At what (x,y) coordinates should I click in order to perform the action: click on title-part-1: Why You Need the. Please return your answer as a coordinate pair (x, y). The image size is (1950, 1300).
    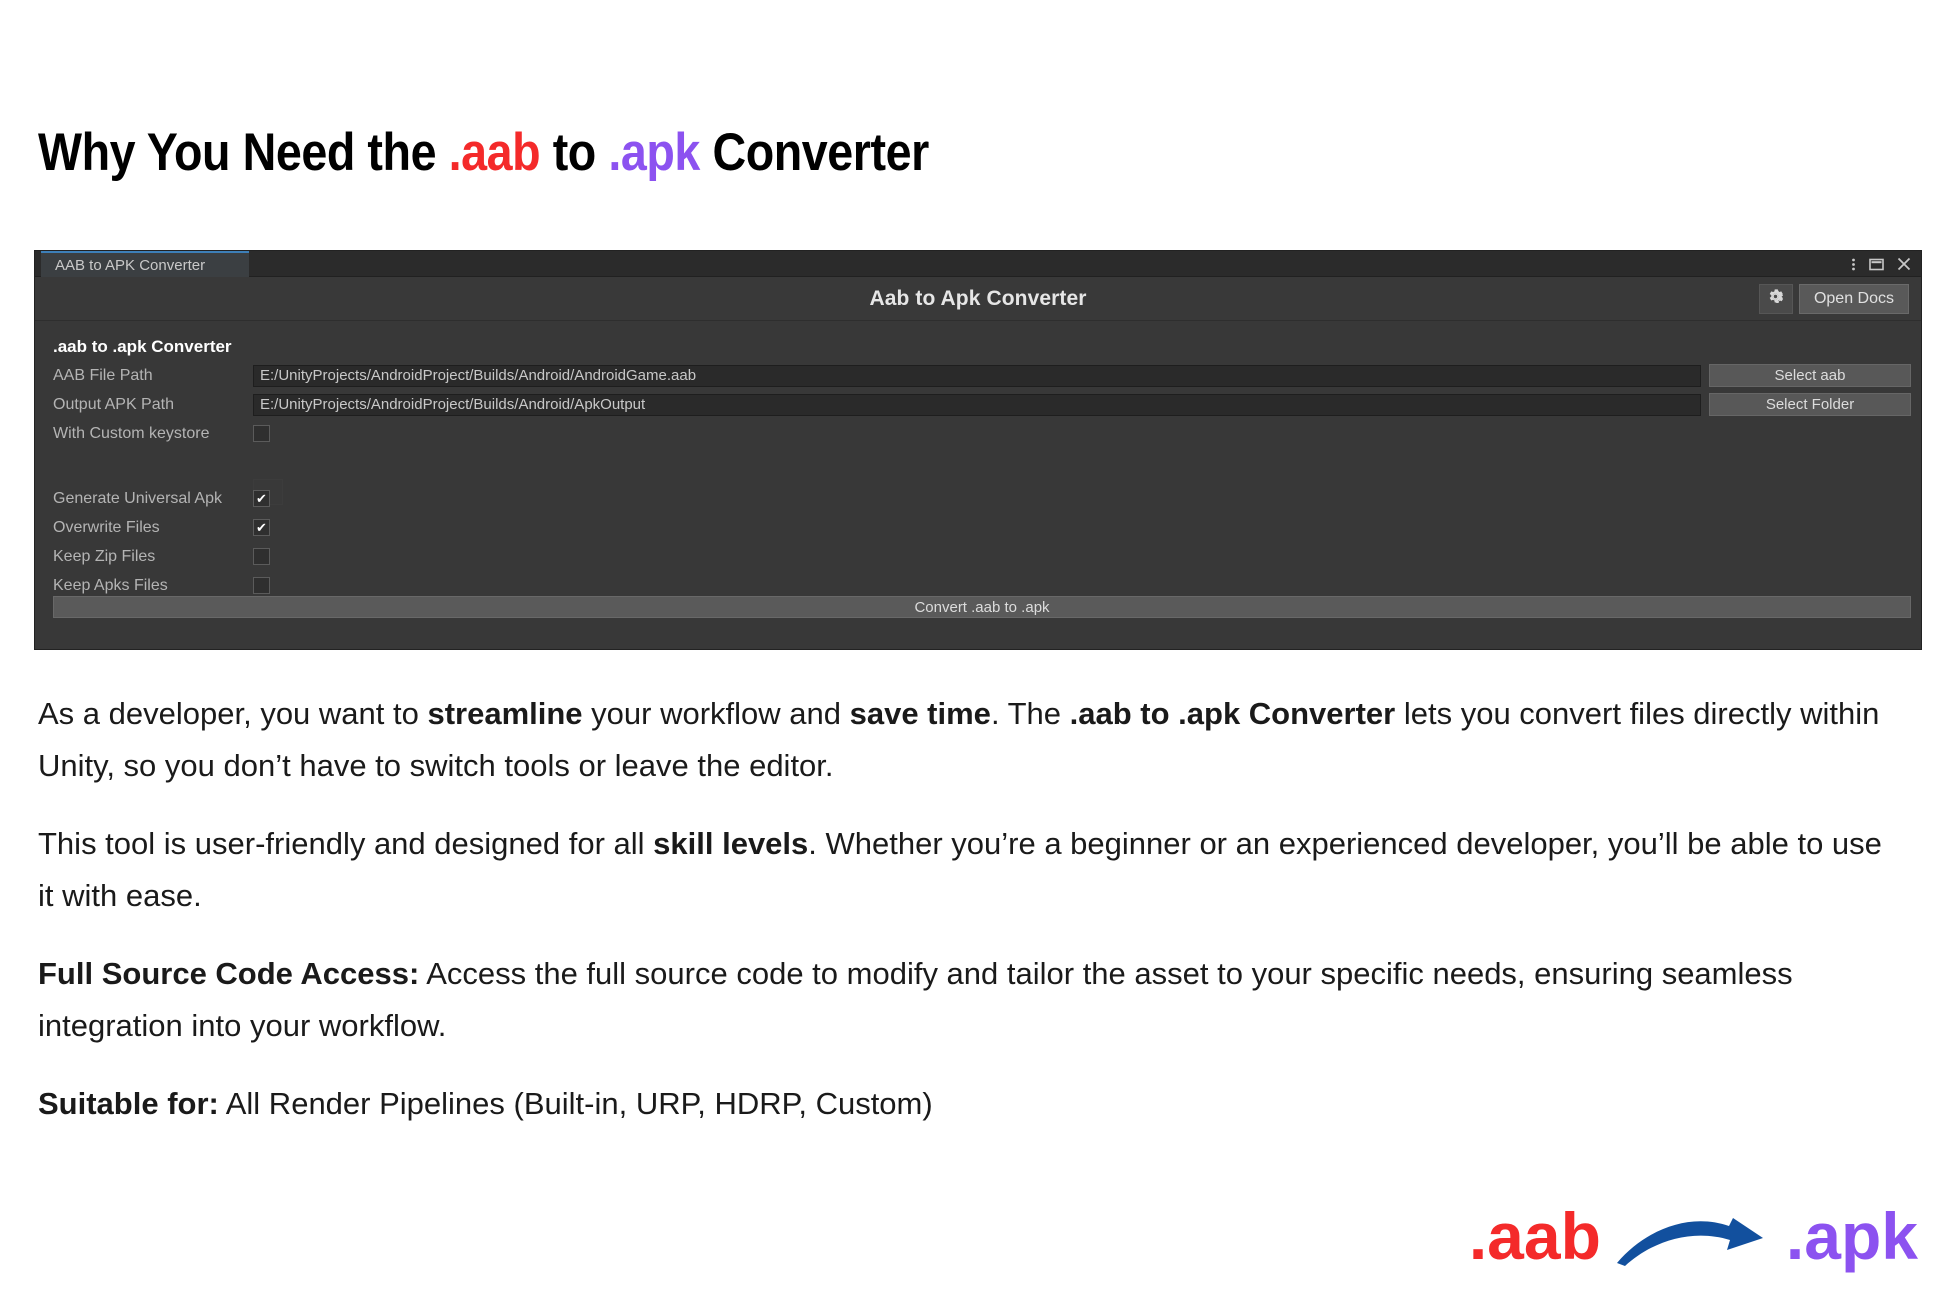
    Looking at the image, I should click on (243, 152).